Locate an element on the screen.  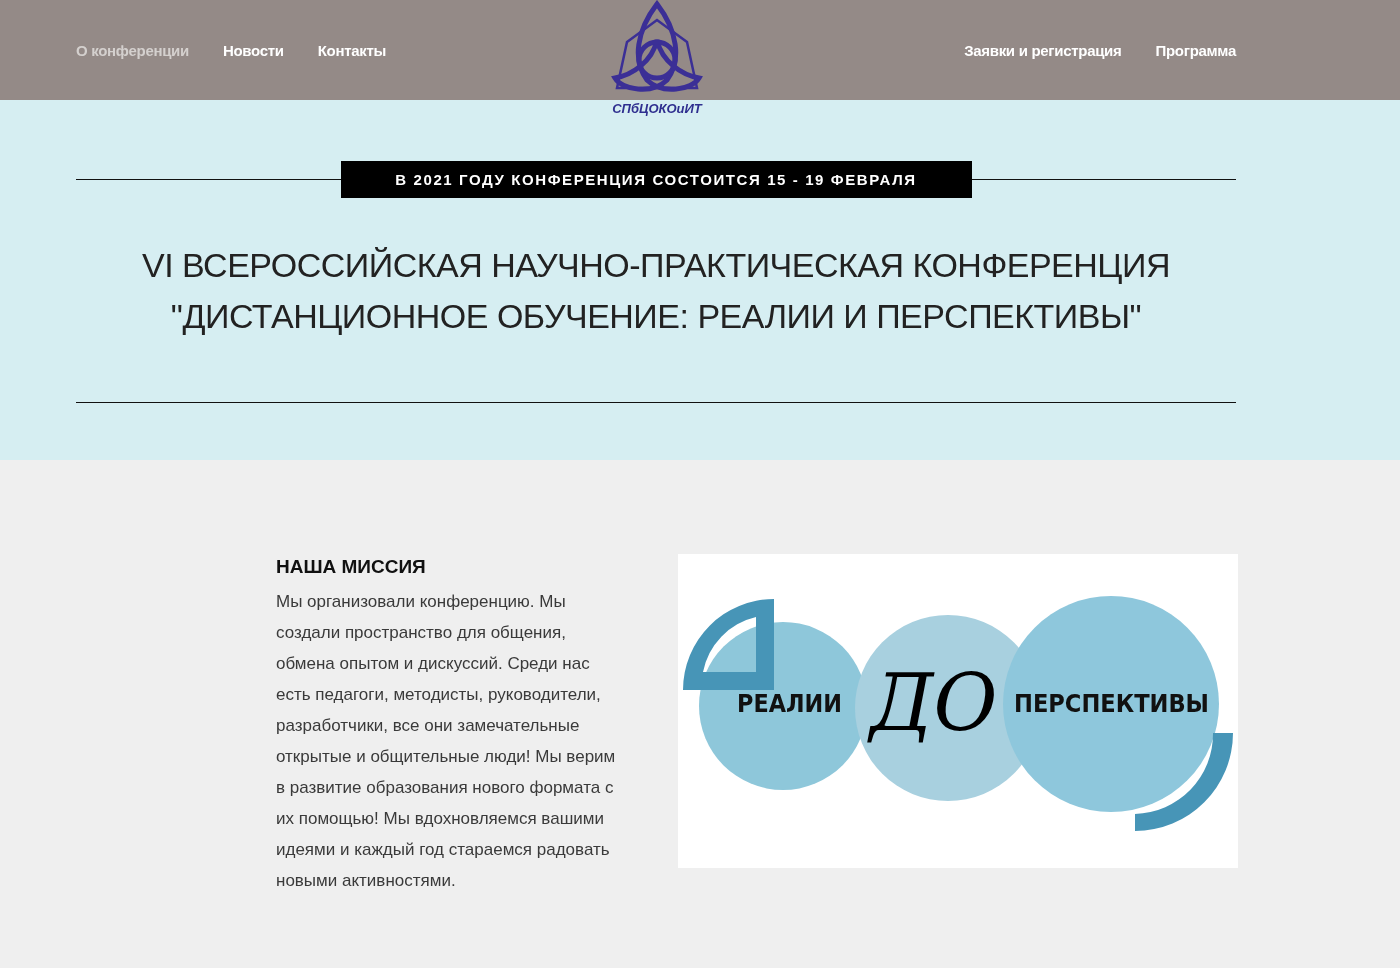
nav-link: Заявки и регистрация is located at coordinates (1043, 50).